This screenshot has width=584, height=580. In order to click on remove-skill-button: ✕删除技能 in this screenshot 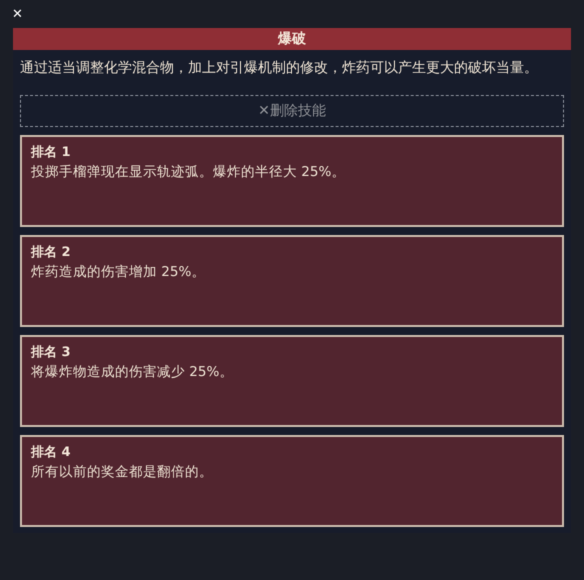, I will do `click(292, 111)`.